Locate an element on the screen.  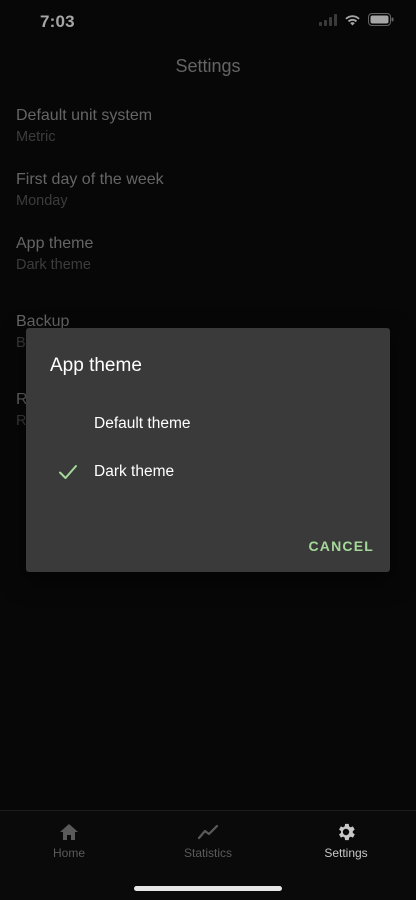
gear-icon is located at coordinates (346, 832).